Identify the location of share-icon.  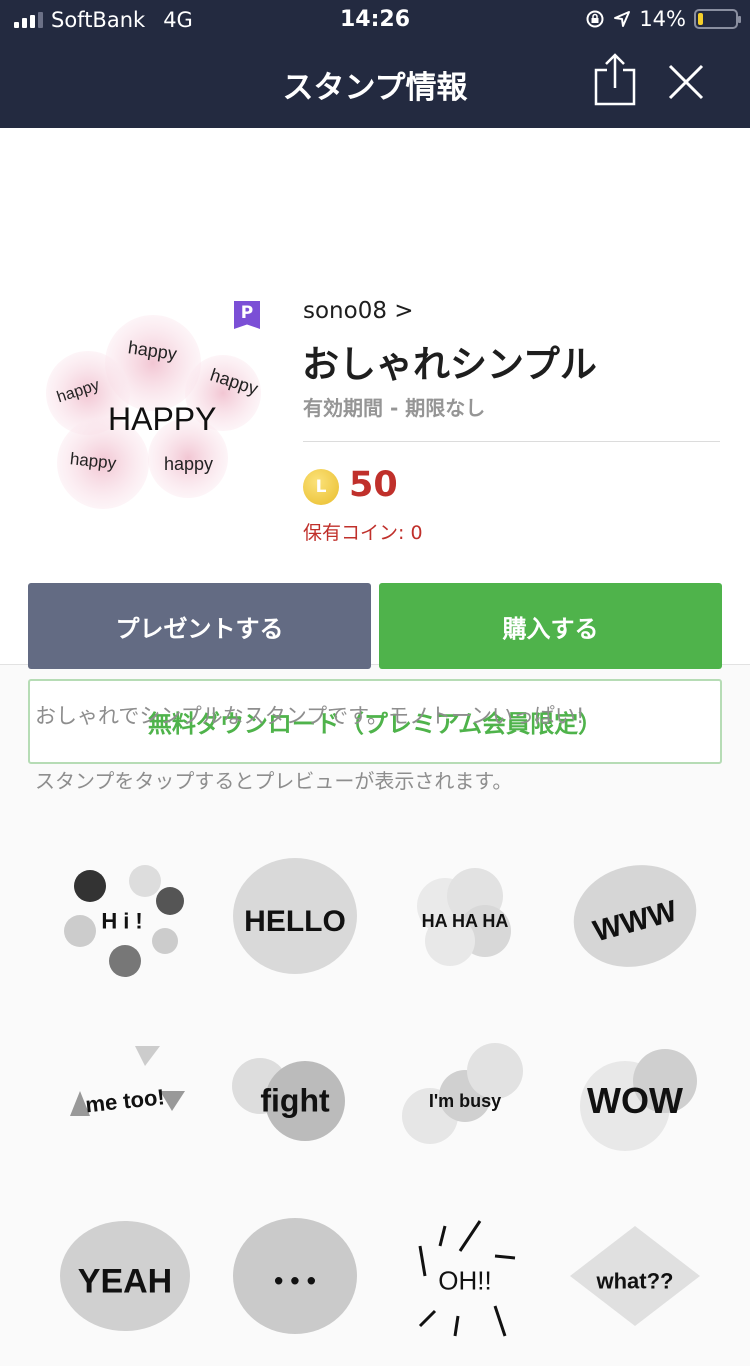
(615, 79).